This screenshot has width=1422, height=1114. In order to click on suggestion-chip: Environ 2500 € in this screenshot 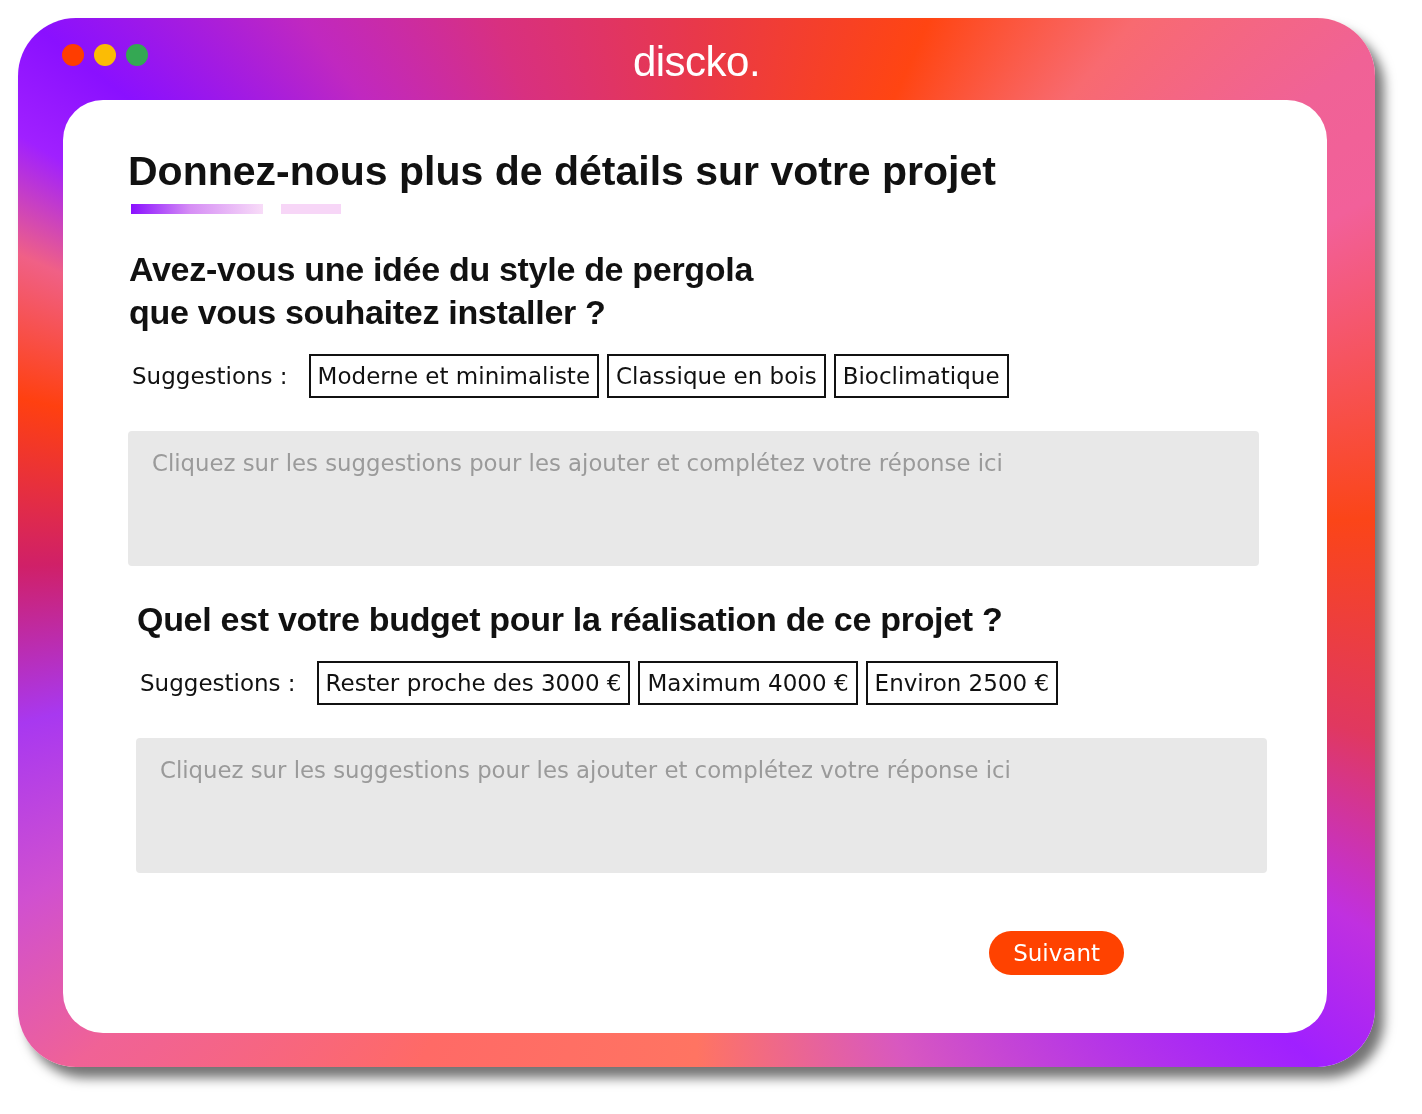, I will do `click(962, 683)`.